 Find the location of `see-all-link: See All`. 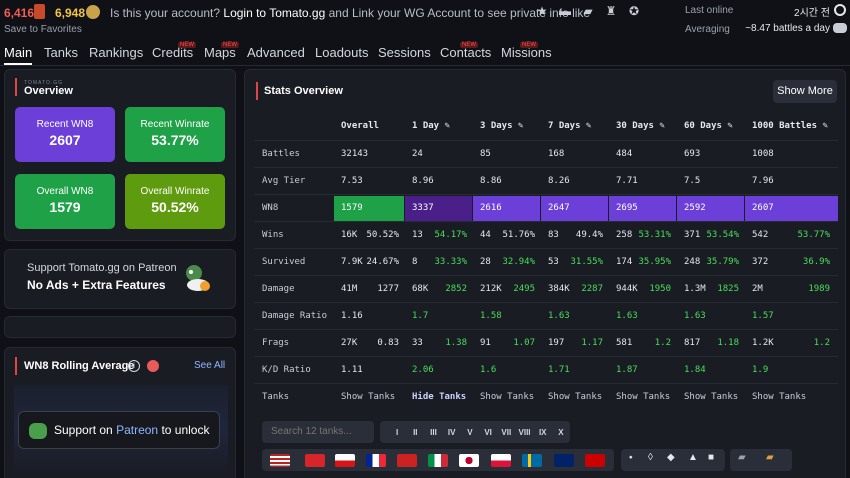

see-all-link: See All is located at coordinates (209, 365).